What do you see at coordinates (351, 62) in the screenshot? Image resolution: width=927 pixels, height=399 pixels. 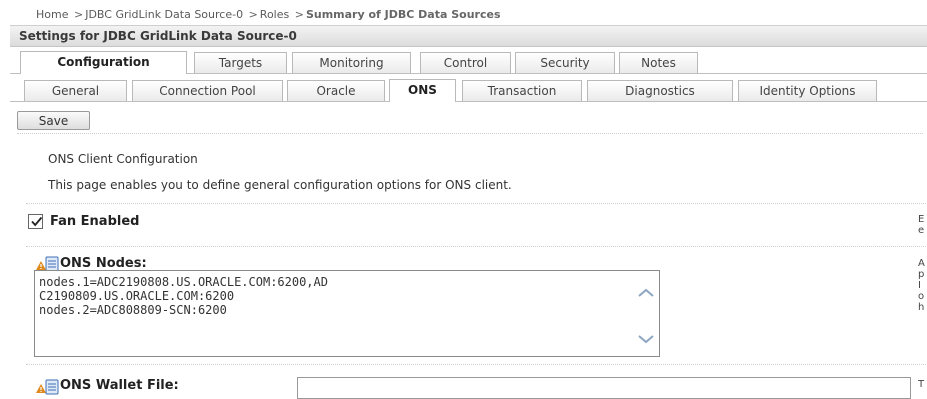 I see `tab-monitoring: Monitoring` at bounding box center [351, 62].